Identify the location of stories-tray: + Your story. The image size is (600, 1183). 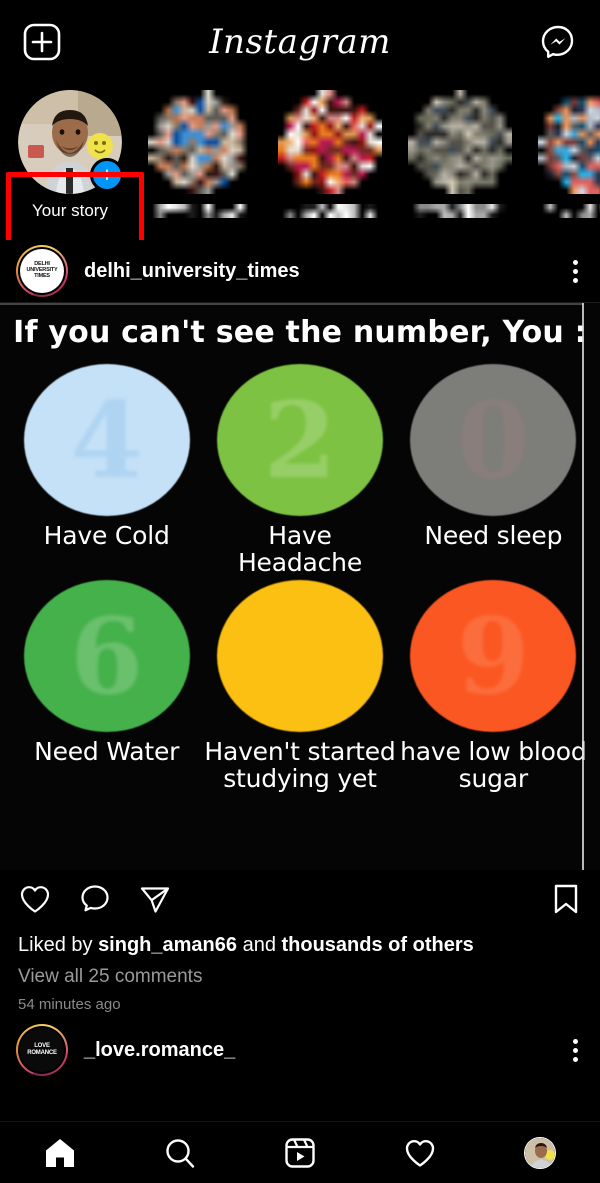
(300, 162).